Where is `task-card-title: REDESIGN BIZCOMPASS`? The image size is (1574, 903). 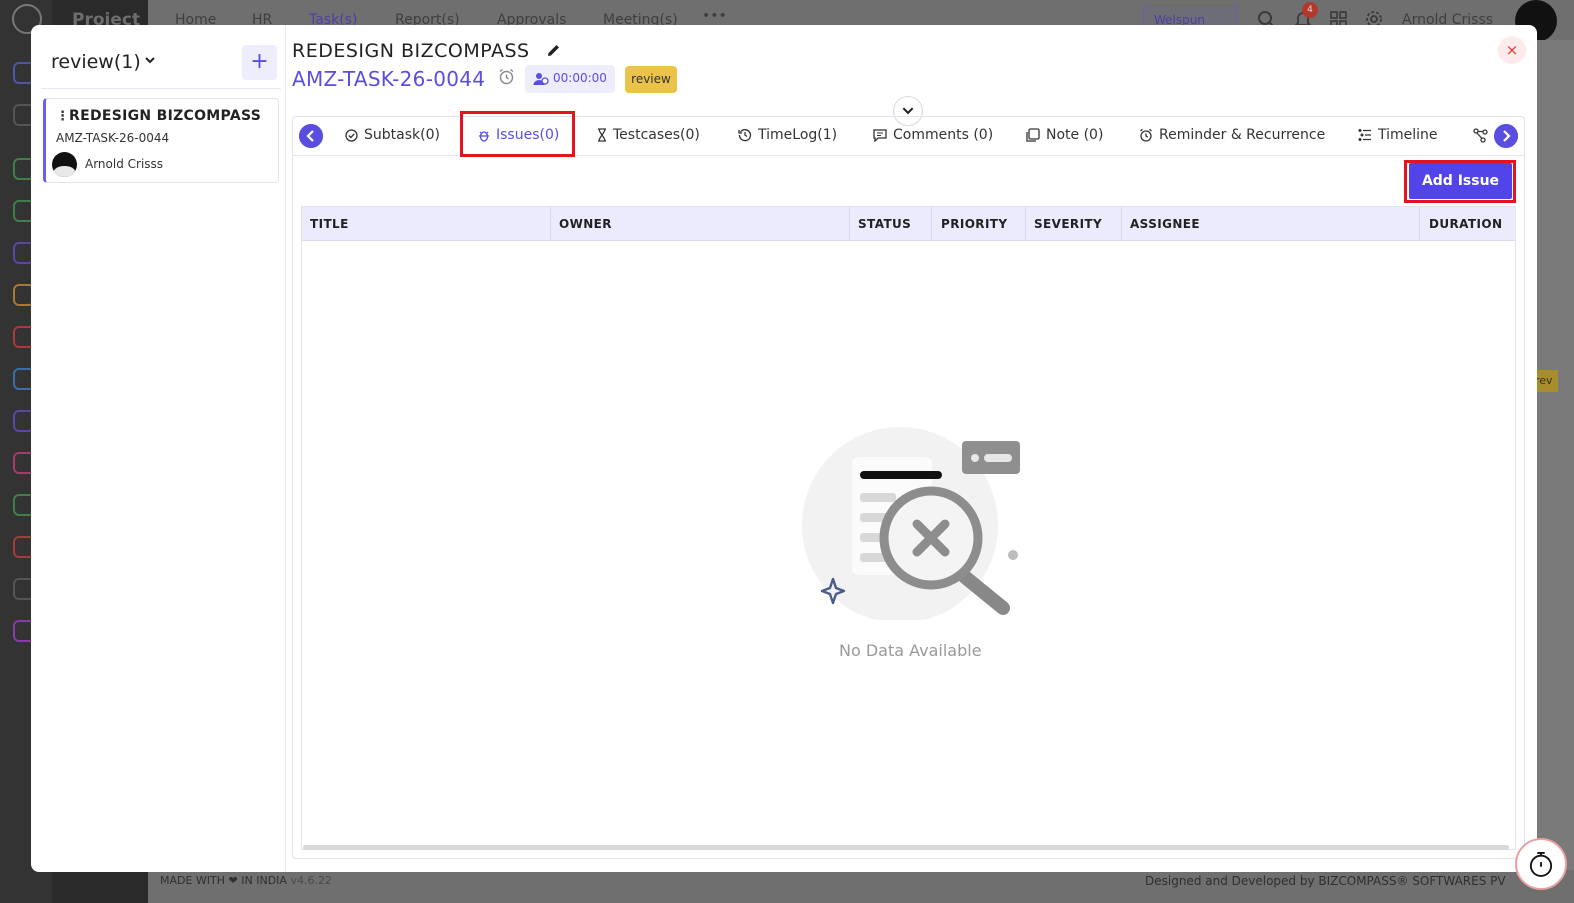 task-card-title: REDESIGN BIZCOMPASS is located at coordinates (165, 116).